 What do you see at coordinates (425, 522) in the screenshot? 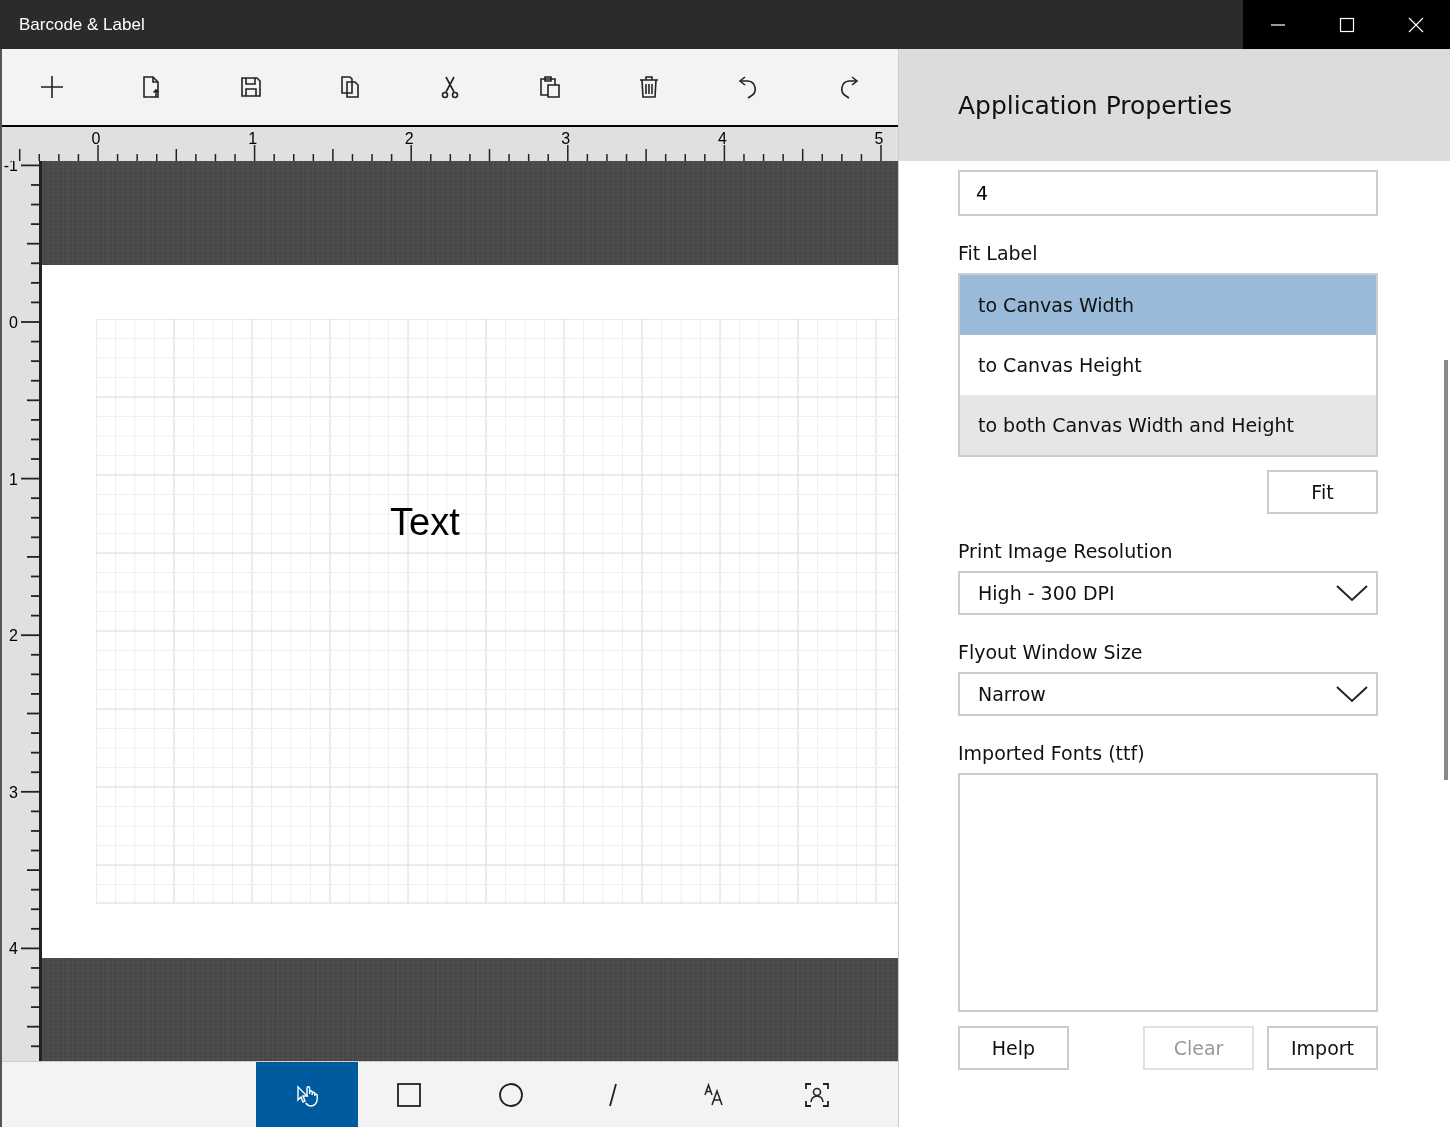
I see `canvas-text: Text` at bounding box center [425, 522].